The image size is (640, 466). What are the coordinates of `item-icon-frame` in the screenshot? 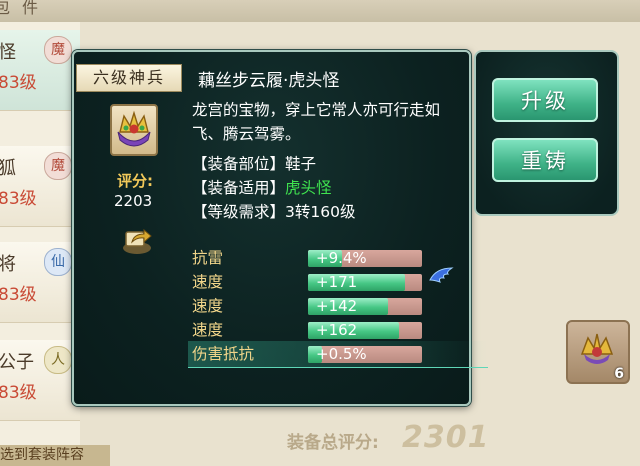 It's located at (134, 130).